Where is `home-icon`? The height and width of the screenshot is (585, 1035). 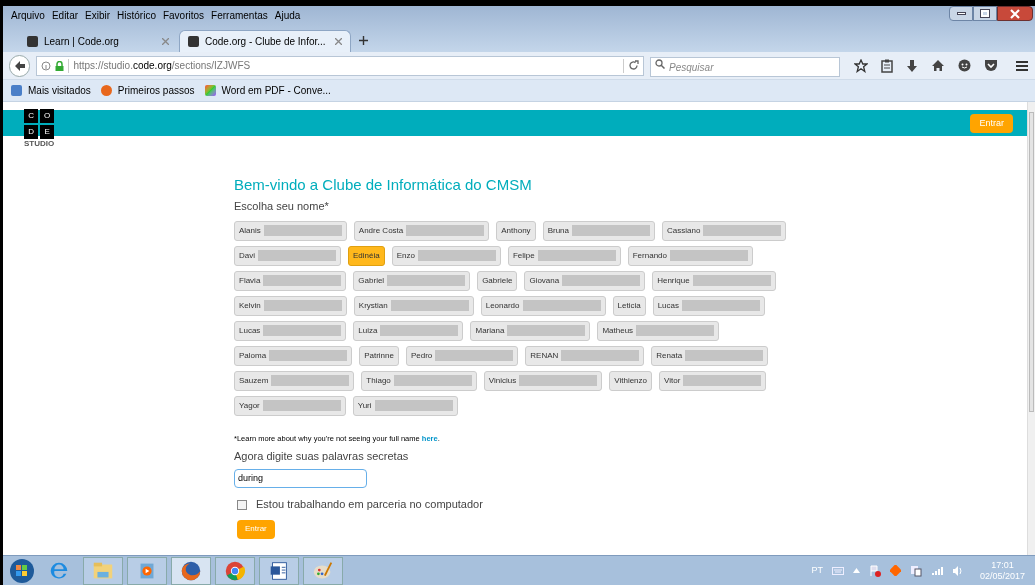
home-icon is located at coordinates (938, 65).